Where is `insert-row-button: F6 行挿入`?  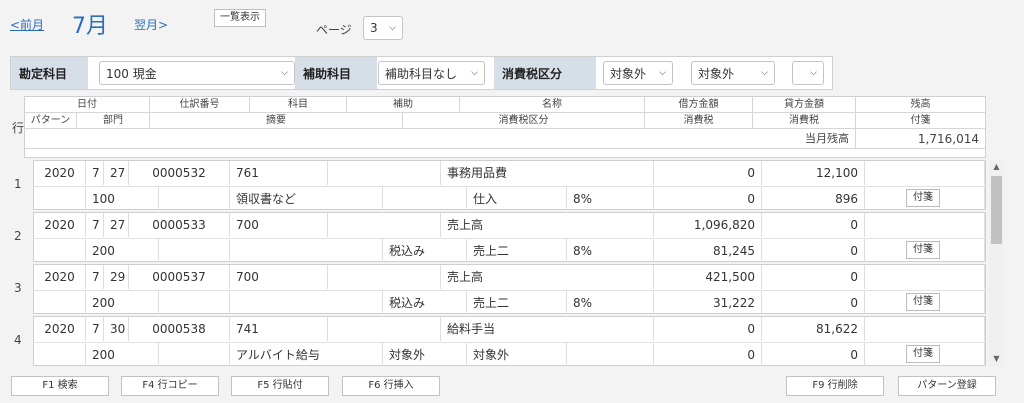
insert-row-button: F6 行挿入 is located at coordinates (391, 386).